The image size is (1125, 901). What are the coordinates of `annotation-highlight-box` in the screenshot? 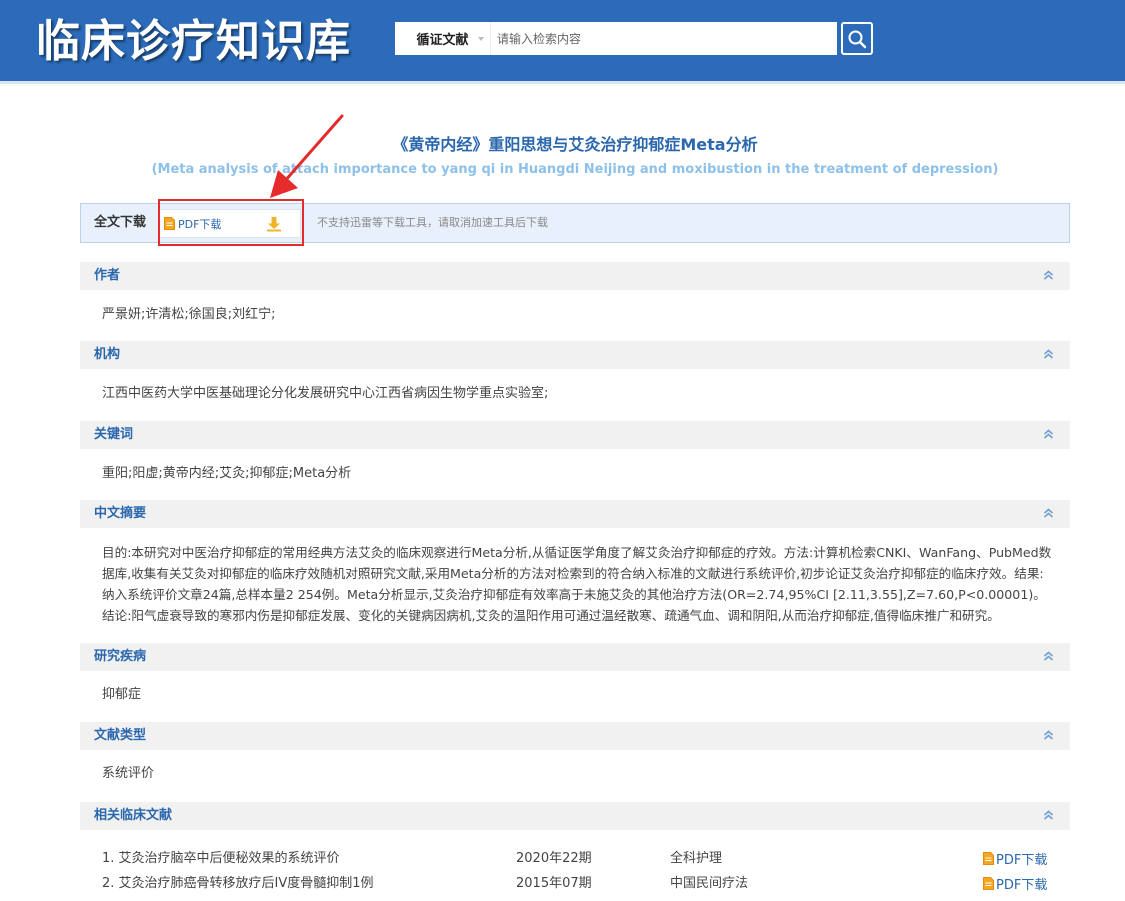 It's located at (231, 222).